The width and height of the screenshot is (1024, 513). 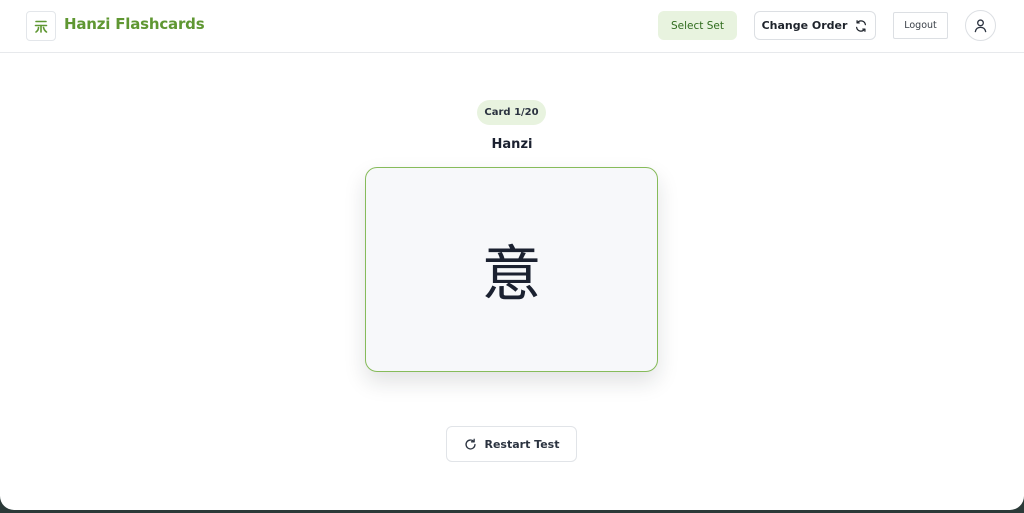 I want to click on flashcard-character: 意, so click(x=511, y=275).